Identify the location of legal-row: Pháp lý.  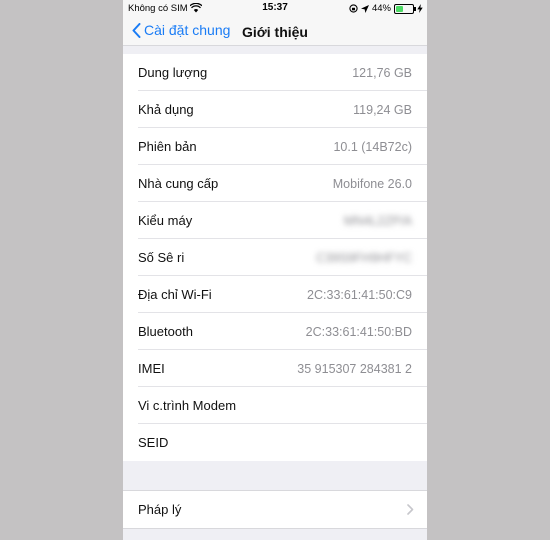
(275, 509).